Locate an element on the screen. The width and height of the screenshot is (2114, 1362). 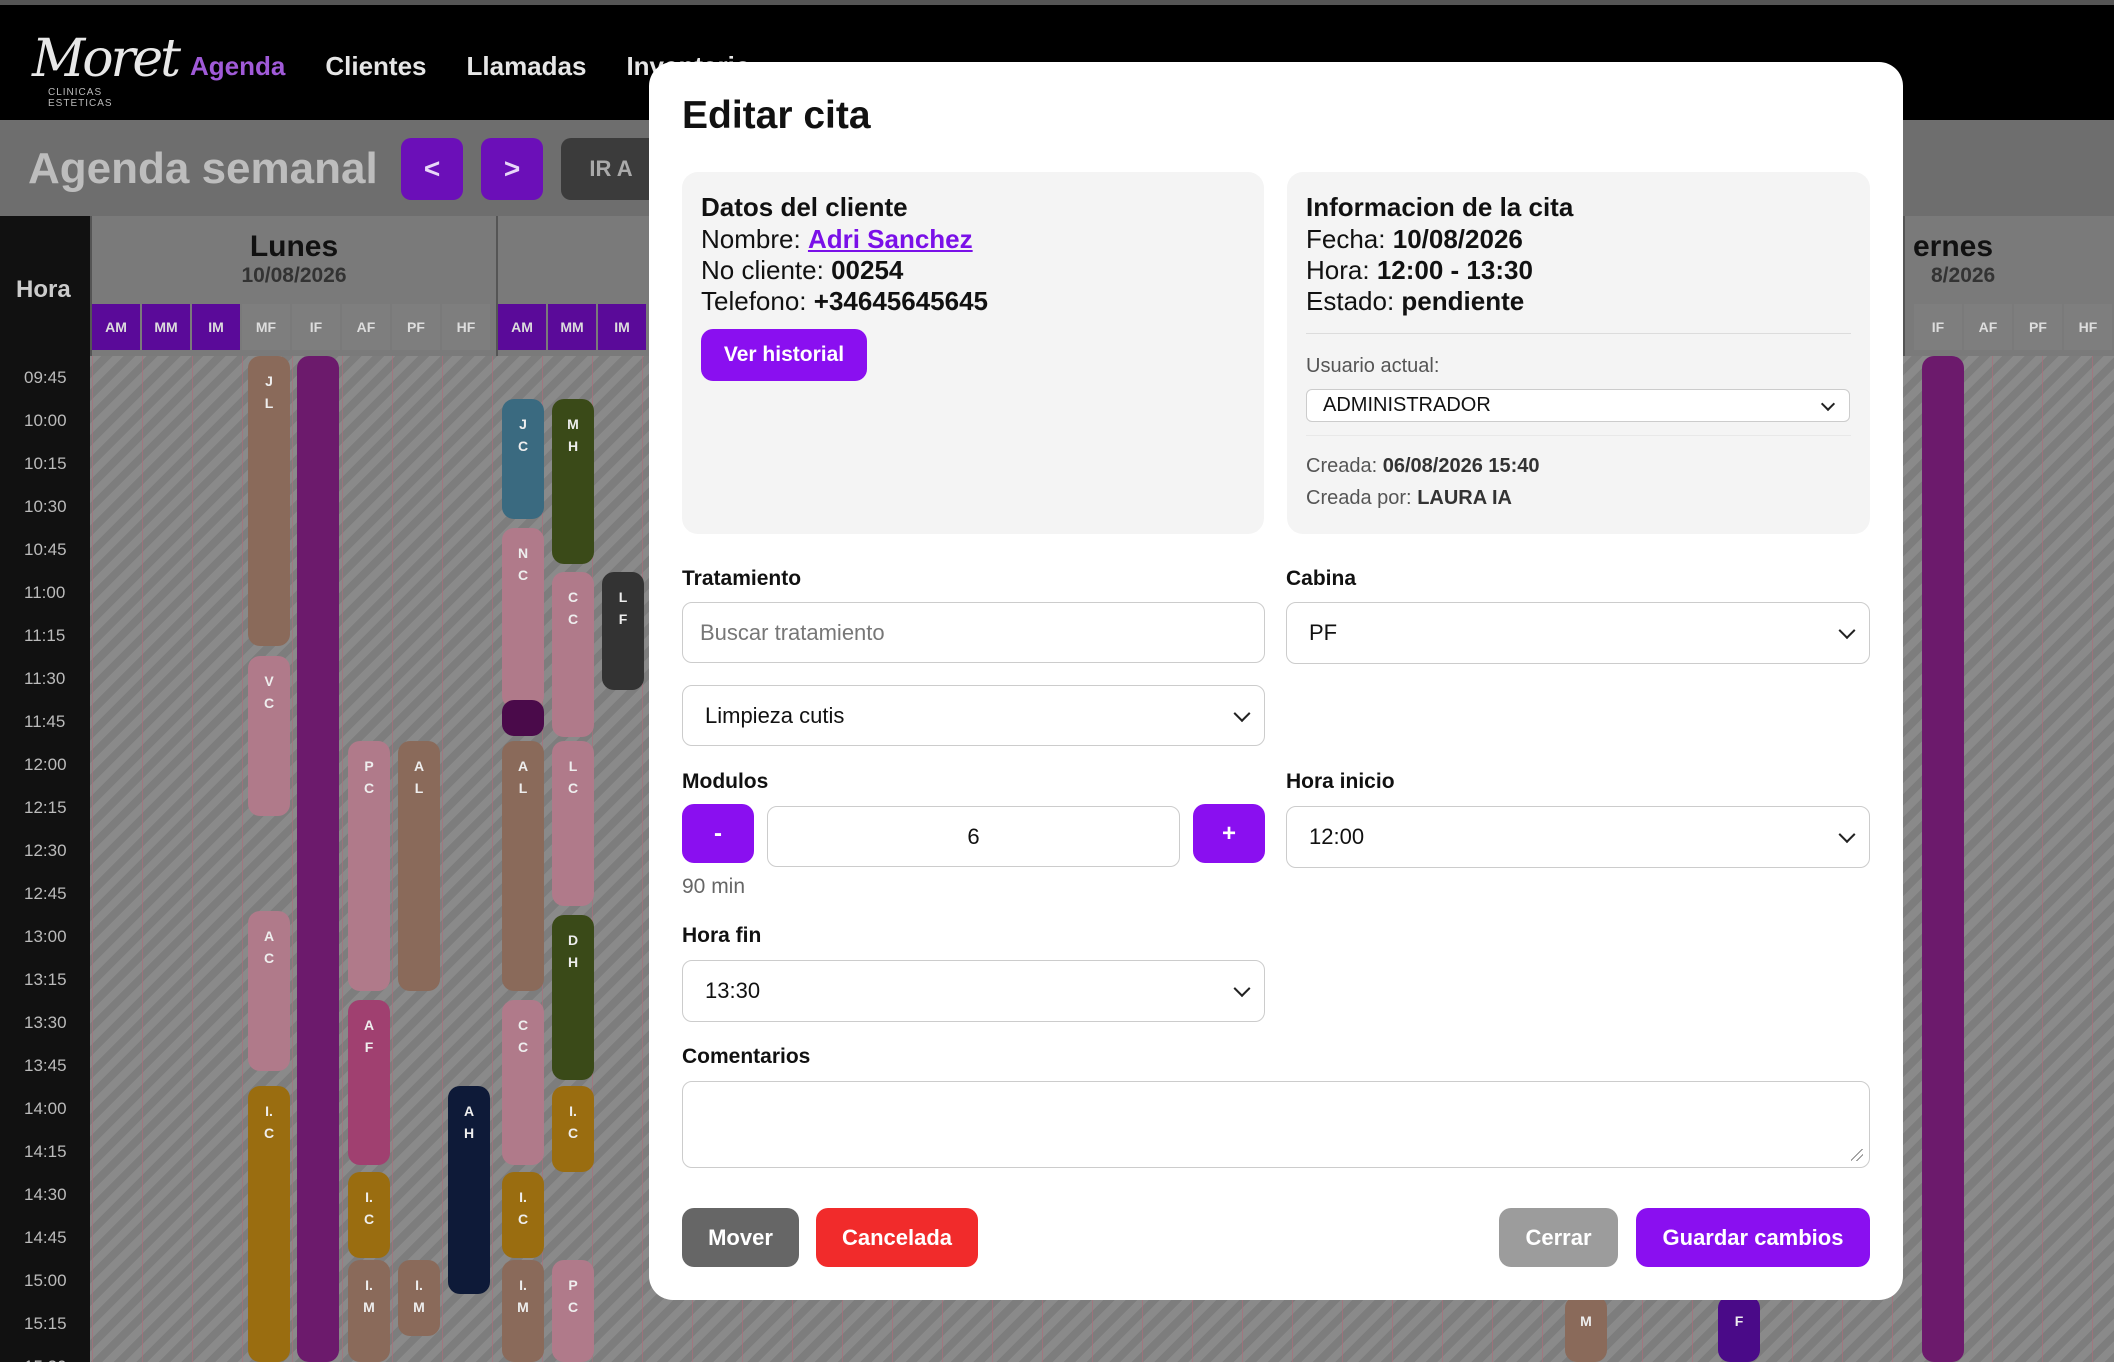
appointment-block: MH is located at coordinates (573, 481).